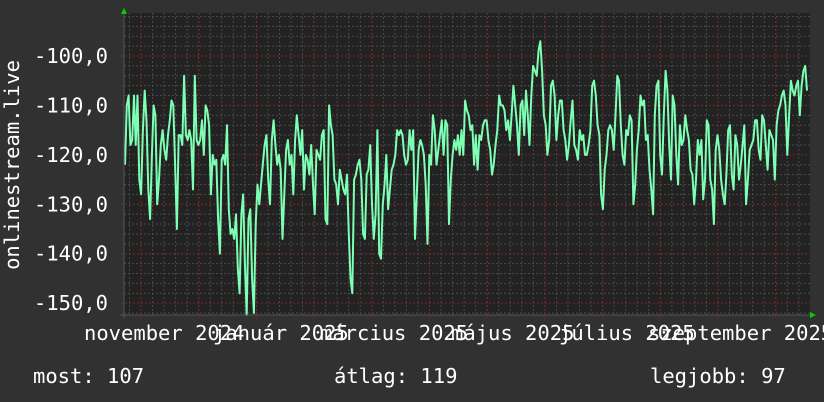 Image resolution: width=824 pixels, height=402 pixels. What do you see at coordinates (71, 204) in the screenshot?
I see `y-tick-label: -130,0` at bounding box center [71, 204].